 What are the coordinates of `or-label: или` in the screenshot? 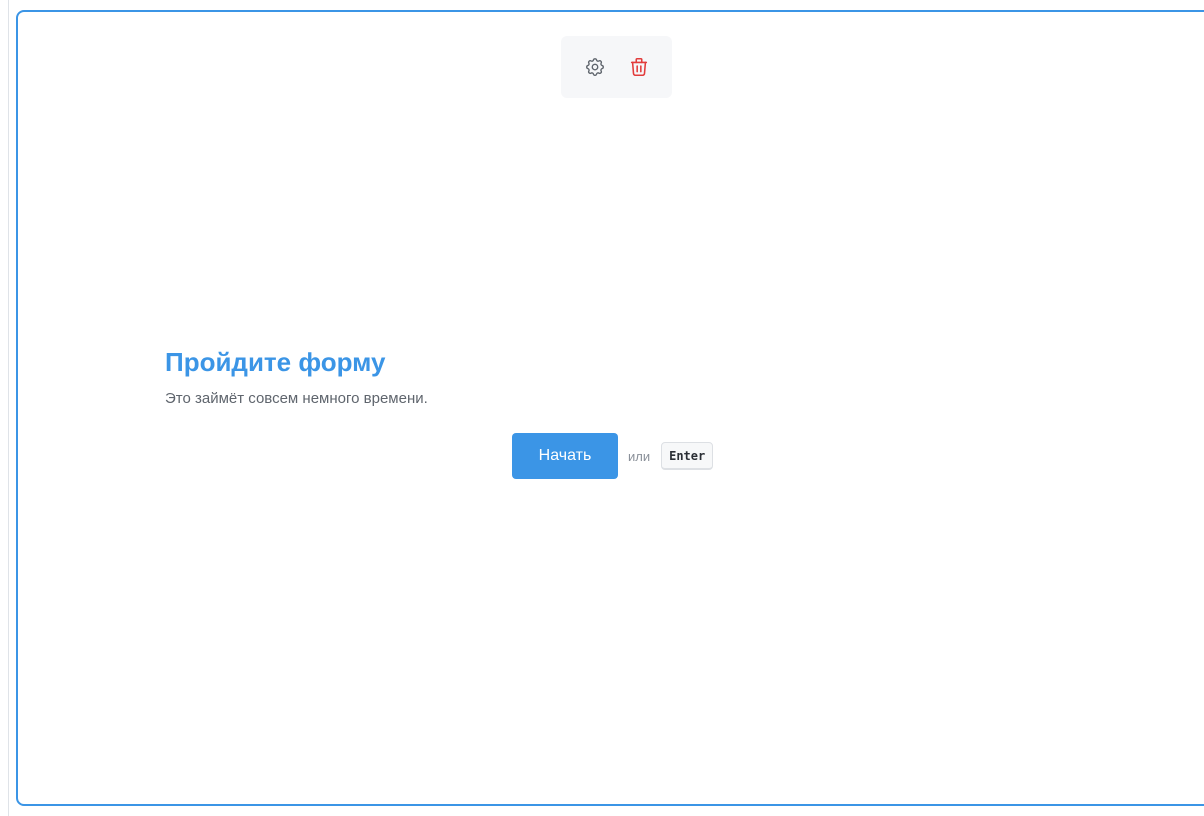 It's located at (639, 456).